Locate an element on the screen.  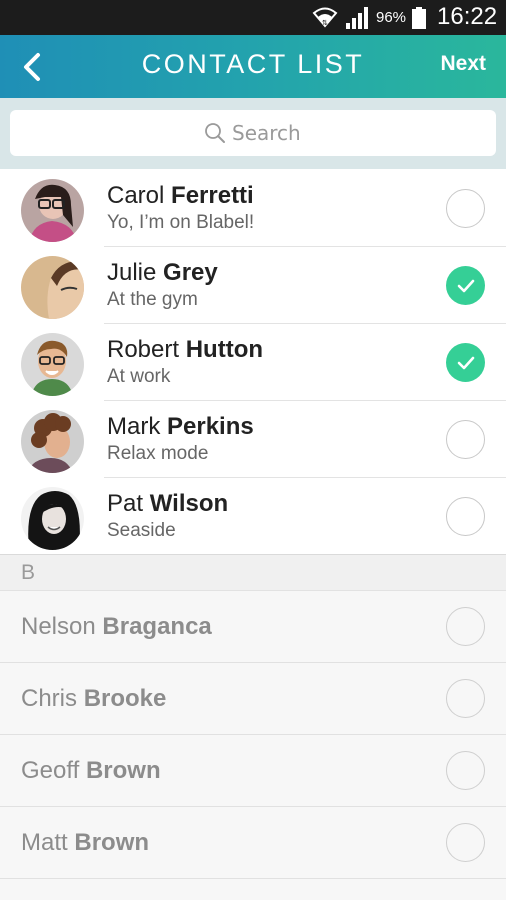
contact-name: Nelson Braganca is located at coordinates (116, 627).